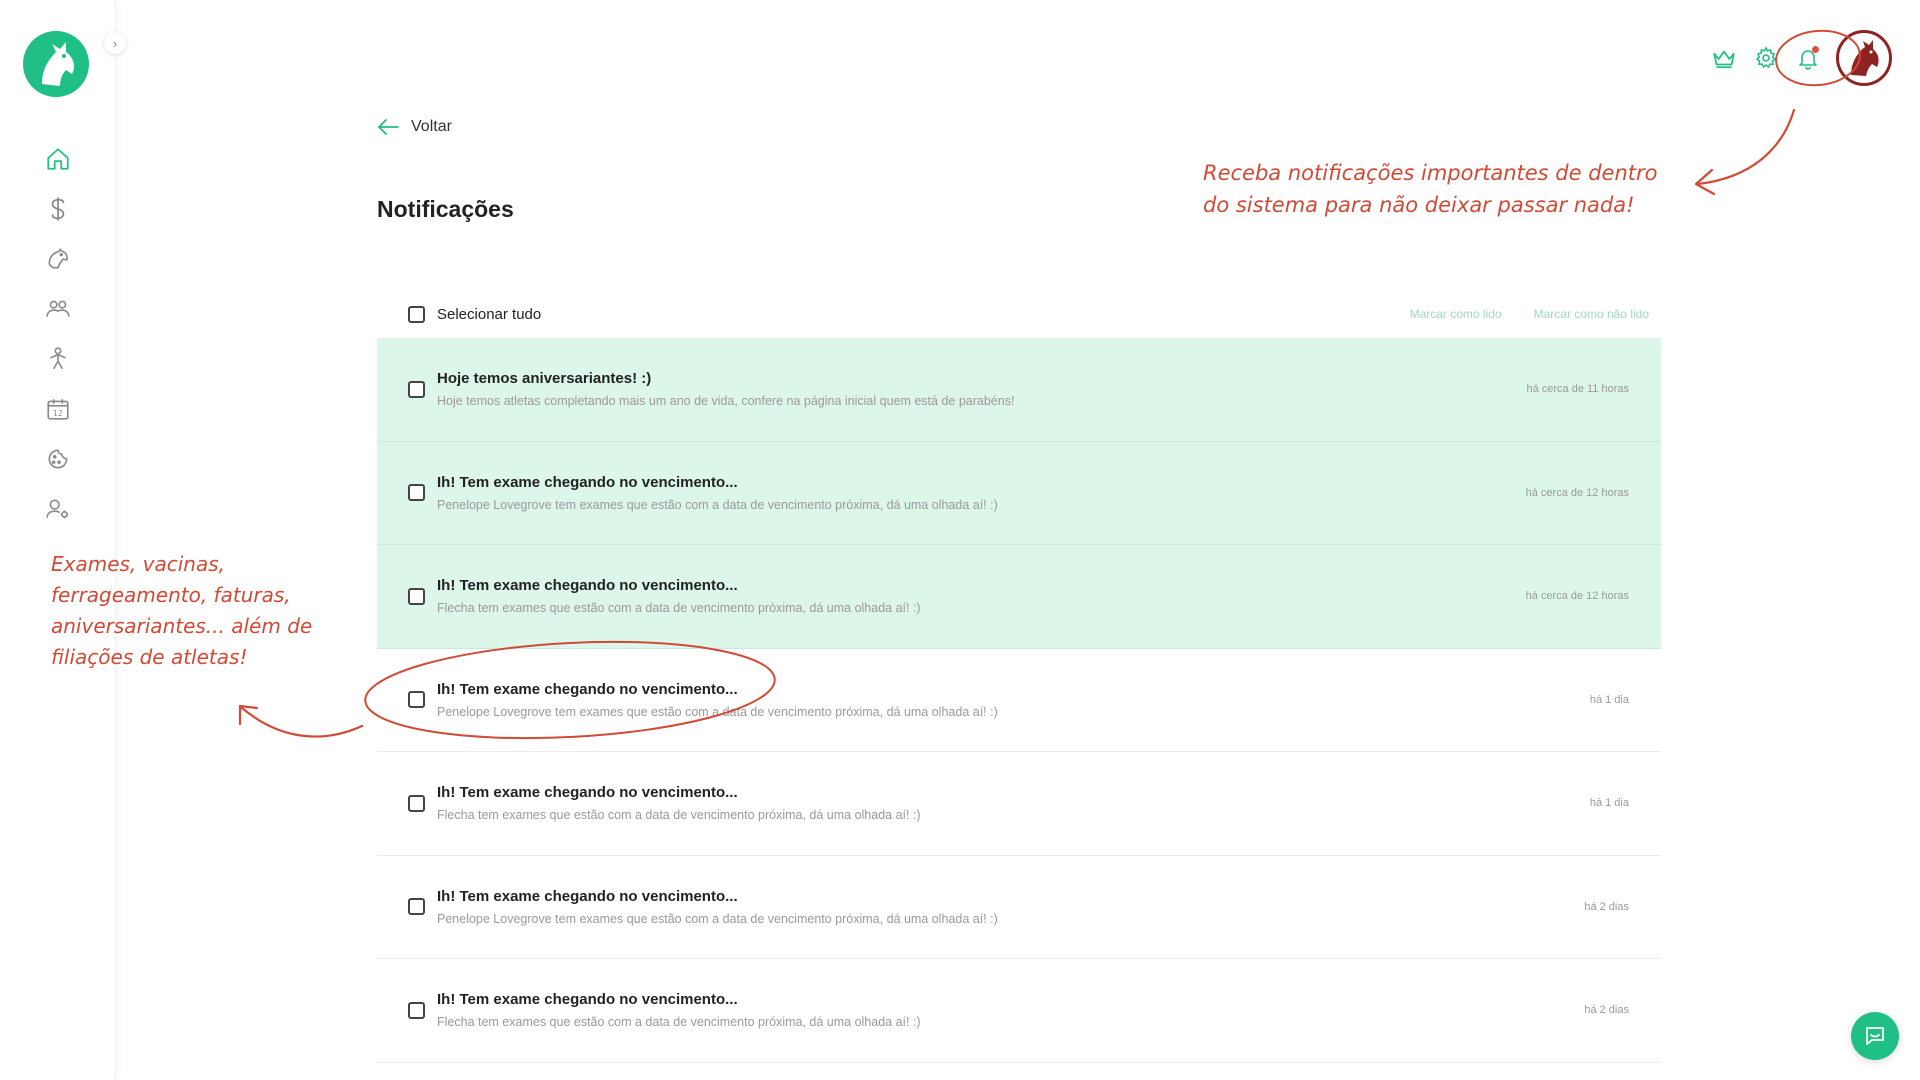 The image size is (1920, 1080). I want to click on notification-dot, so click(1815, 49).